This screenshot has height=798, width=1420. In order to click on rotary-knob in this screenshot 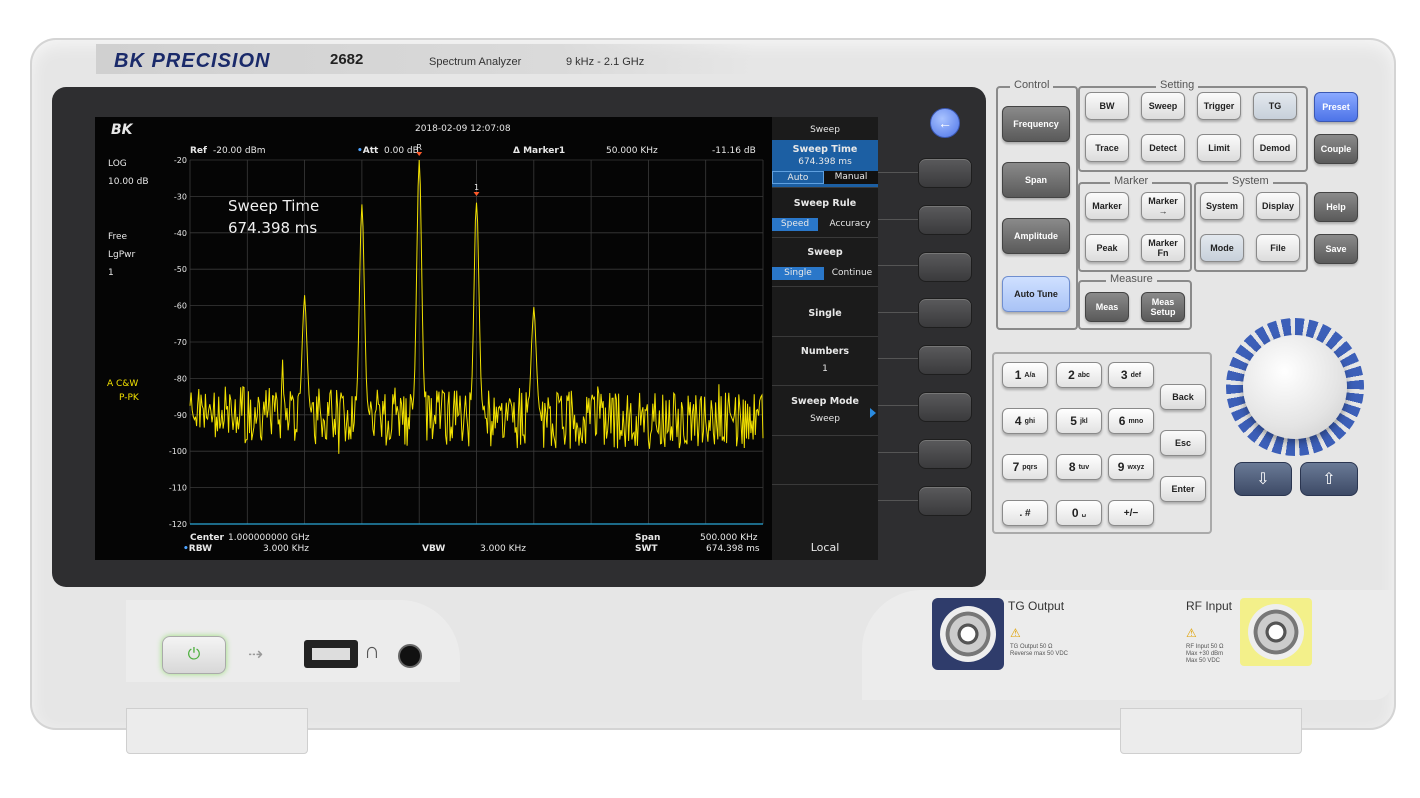, I will do `click(1295, 387)`.